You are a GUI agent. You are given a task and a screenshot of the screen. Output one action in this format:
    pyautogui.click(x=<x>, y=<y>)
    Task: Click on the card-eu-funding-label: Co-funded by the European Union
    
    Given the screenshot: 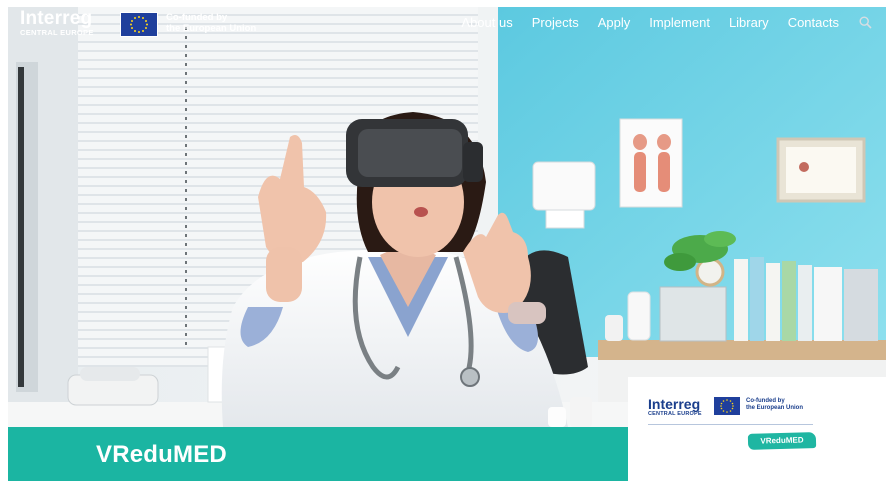 What is the action you would take?
    pyautogui.click(x=774, y=405)
    